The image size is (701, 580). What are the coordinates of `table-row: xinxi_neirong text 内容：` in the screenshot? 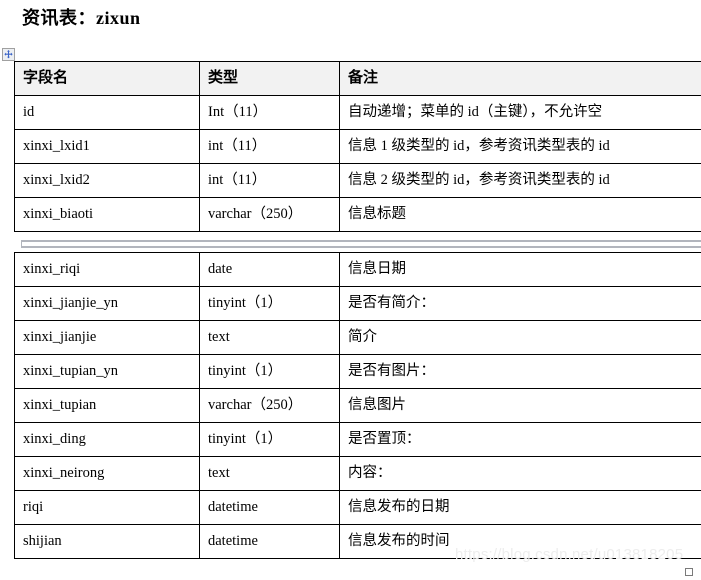 It's located at (357, 473).